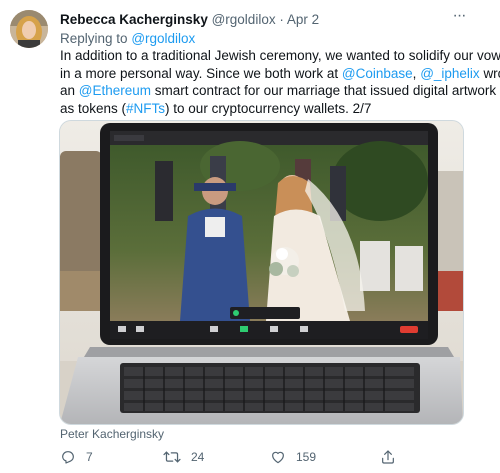 The image size is (500, 473). Describe the element at coordinates (293, 457) in the screenshot. I see `like-button: 159` at that location.